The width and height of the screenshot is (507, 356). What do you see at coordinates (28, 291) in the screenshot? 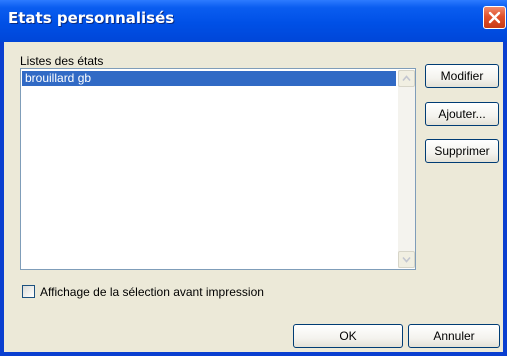
I see `preview-checkbox` at bounding box center [28, 291].